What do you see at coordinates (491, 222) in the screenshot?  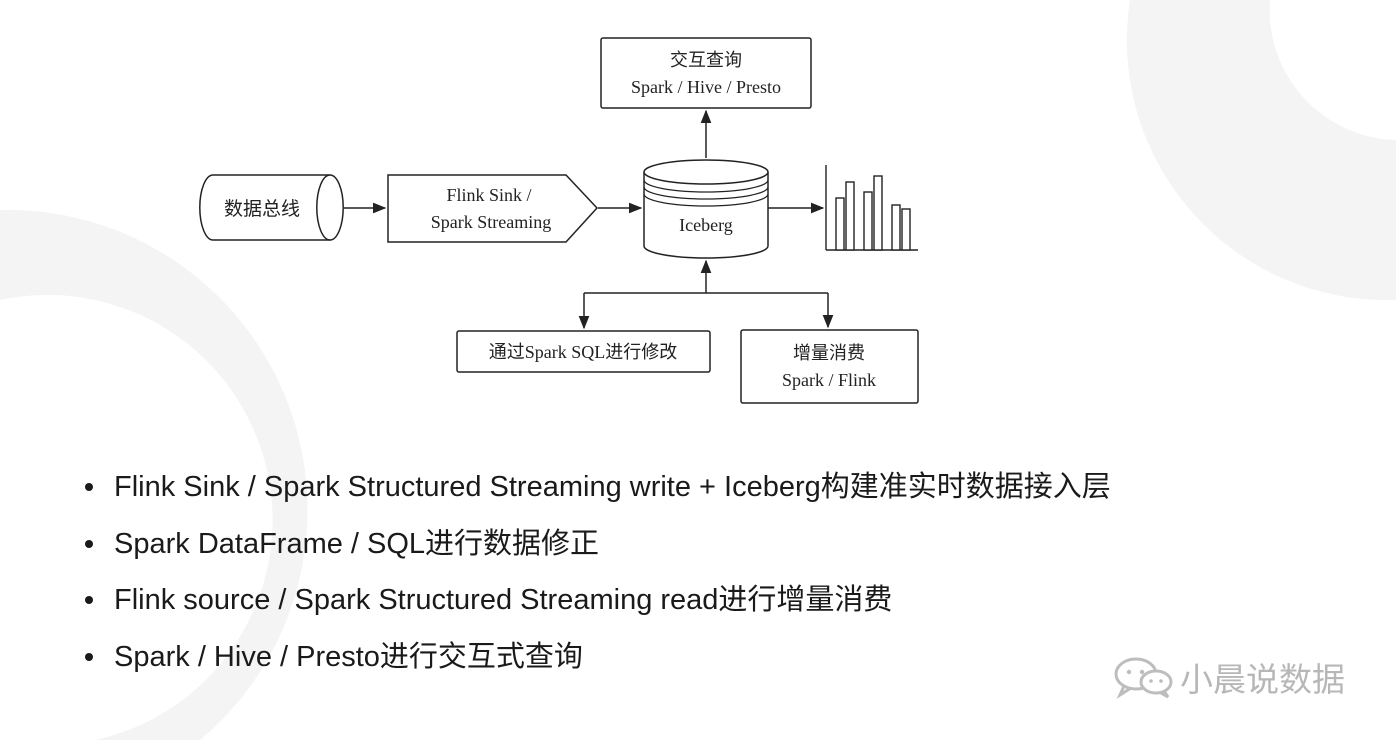 I see `ingest-label-line2: Spark Streaming` at bounding box center [491, 222].